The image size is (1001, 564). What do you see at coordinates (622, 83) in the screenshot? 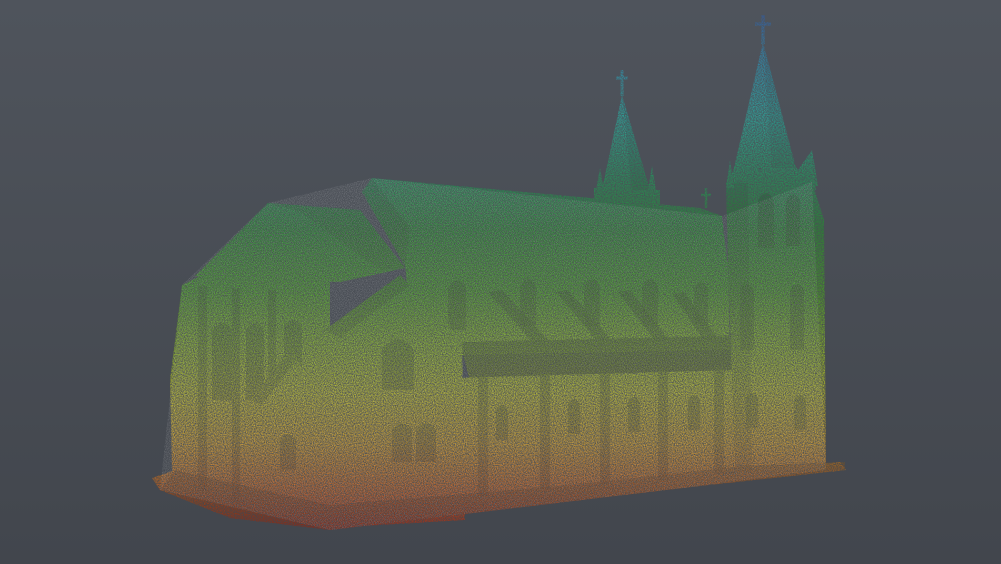
I see `rear-spire-cross` at bounding box center [622, 83].